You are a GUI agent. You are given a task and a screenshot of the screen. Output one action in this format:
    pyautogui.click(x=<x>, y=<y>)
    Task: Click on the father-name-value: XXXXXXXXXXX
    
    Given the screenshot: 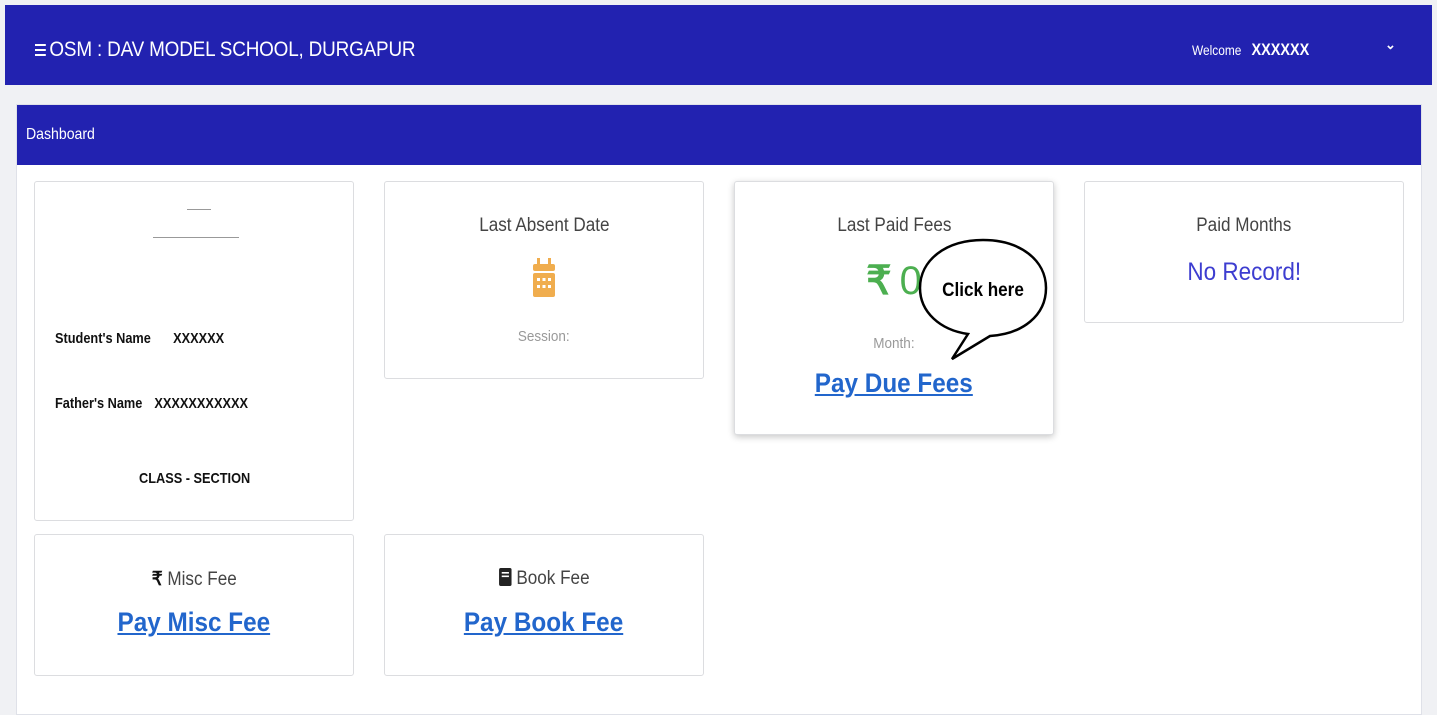 What is the action you would take?
    pyautogui.click(x=201, y=403)
    